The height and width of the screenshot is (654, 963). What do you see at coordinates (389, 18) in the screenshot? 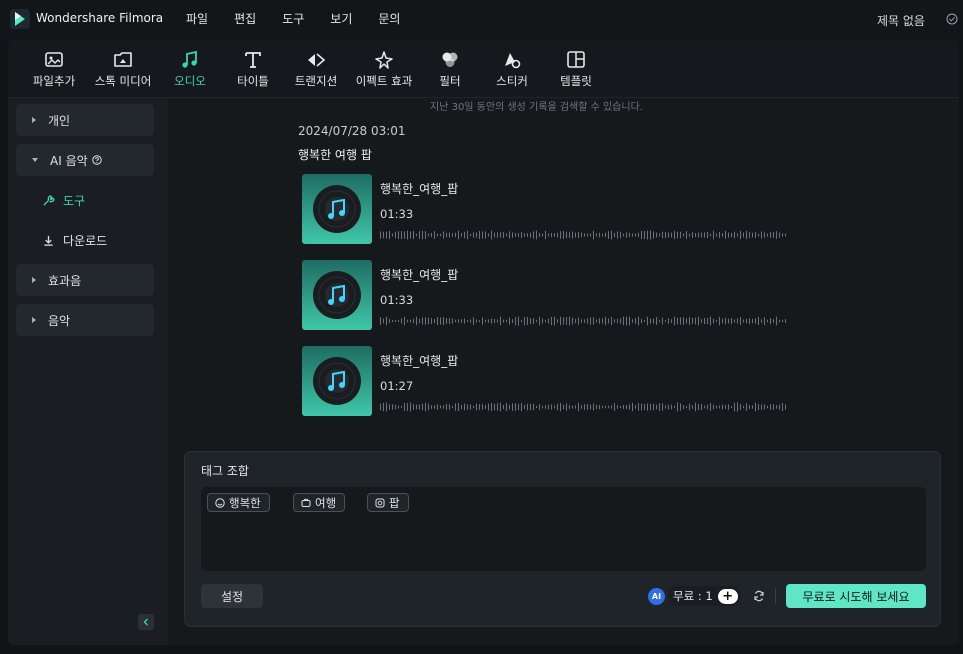
I see `menu-help: 문의` at bounding box center [389, 18].